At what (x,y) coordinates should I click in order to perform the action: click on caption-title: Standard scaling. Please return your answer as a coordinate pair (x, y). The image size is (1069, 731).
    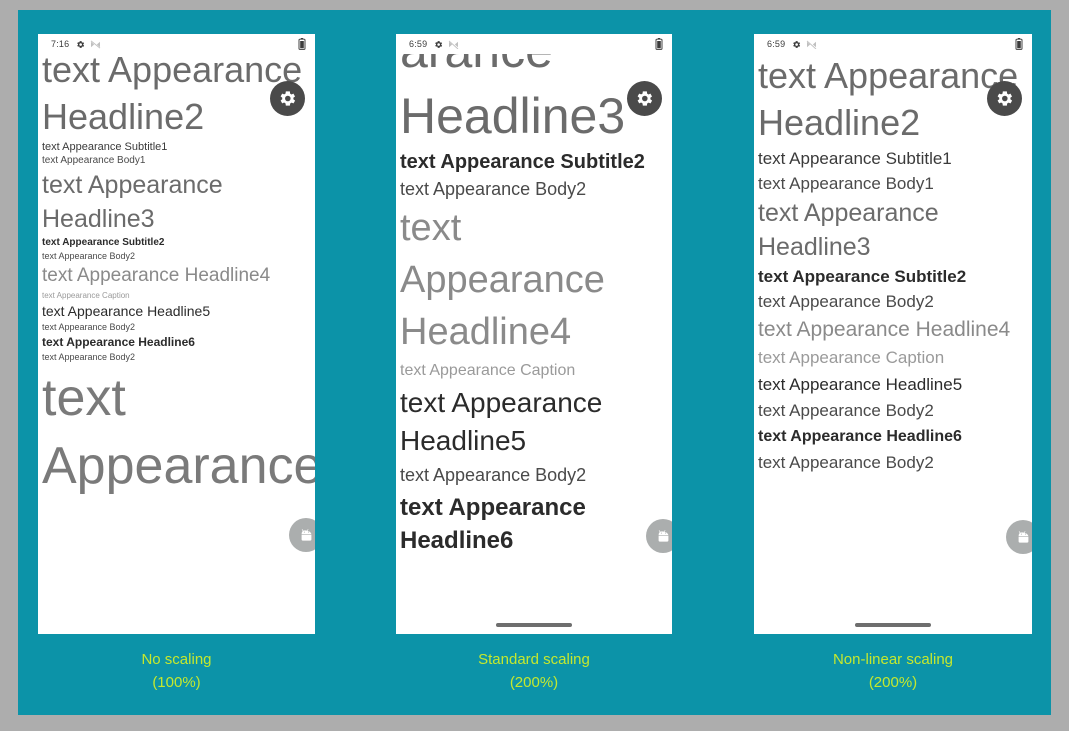
    Looking at the image, I should click on (534, 659).